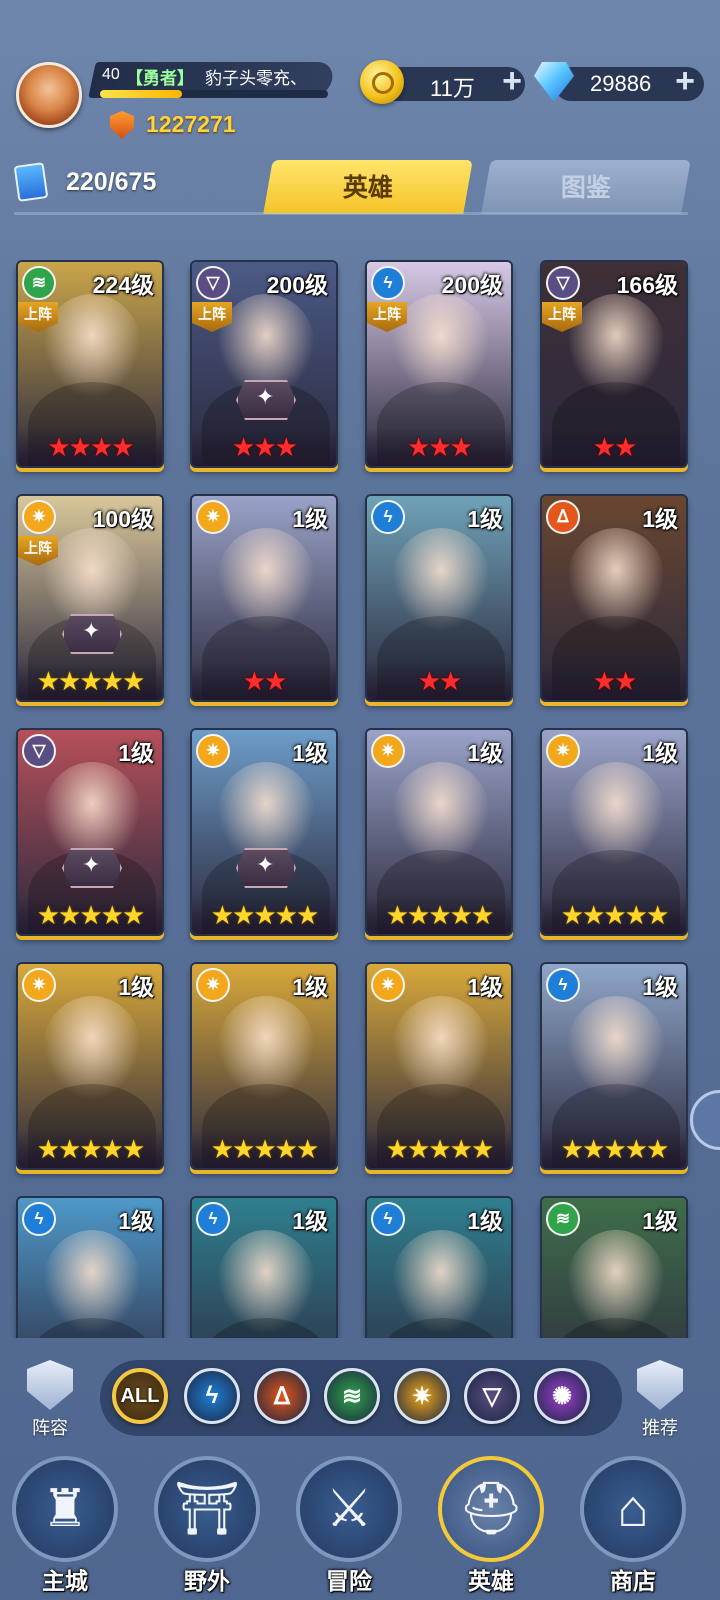 The image size is (720, 1600). I want to click on add-diamond-button: +, so click(685, 81).